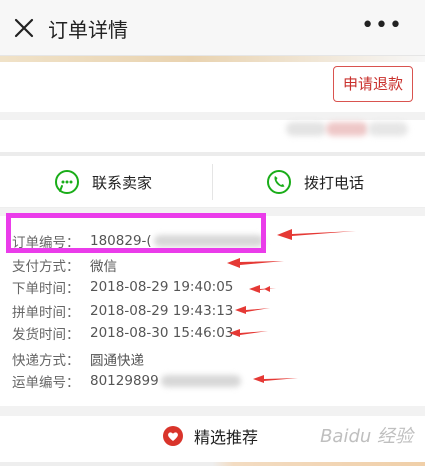 Image resolution: width=425 pixels, height=466 pixels. I want to click on call-phone-button: 拨打电话, so click(315, 182).